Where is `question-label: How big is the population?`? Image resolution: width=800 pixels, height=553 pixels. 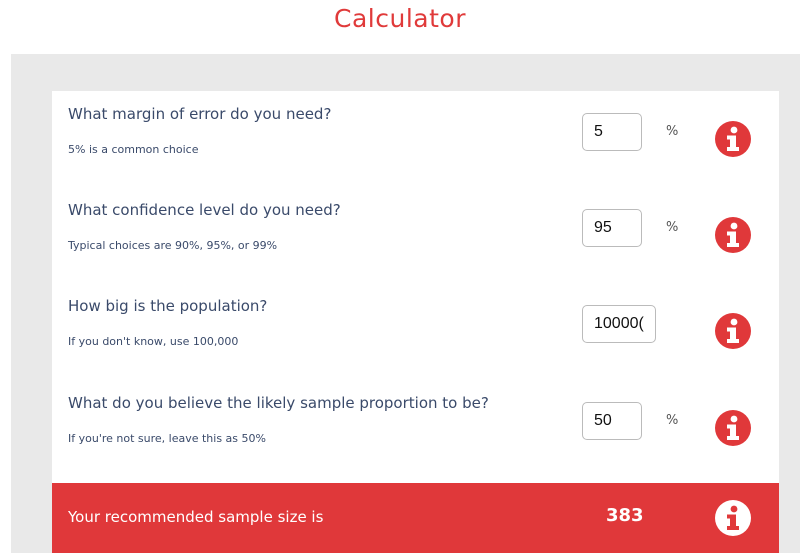
question-label: How big is the population? is located at coordinates (168, 306).